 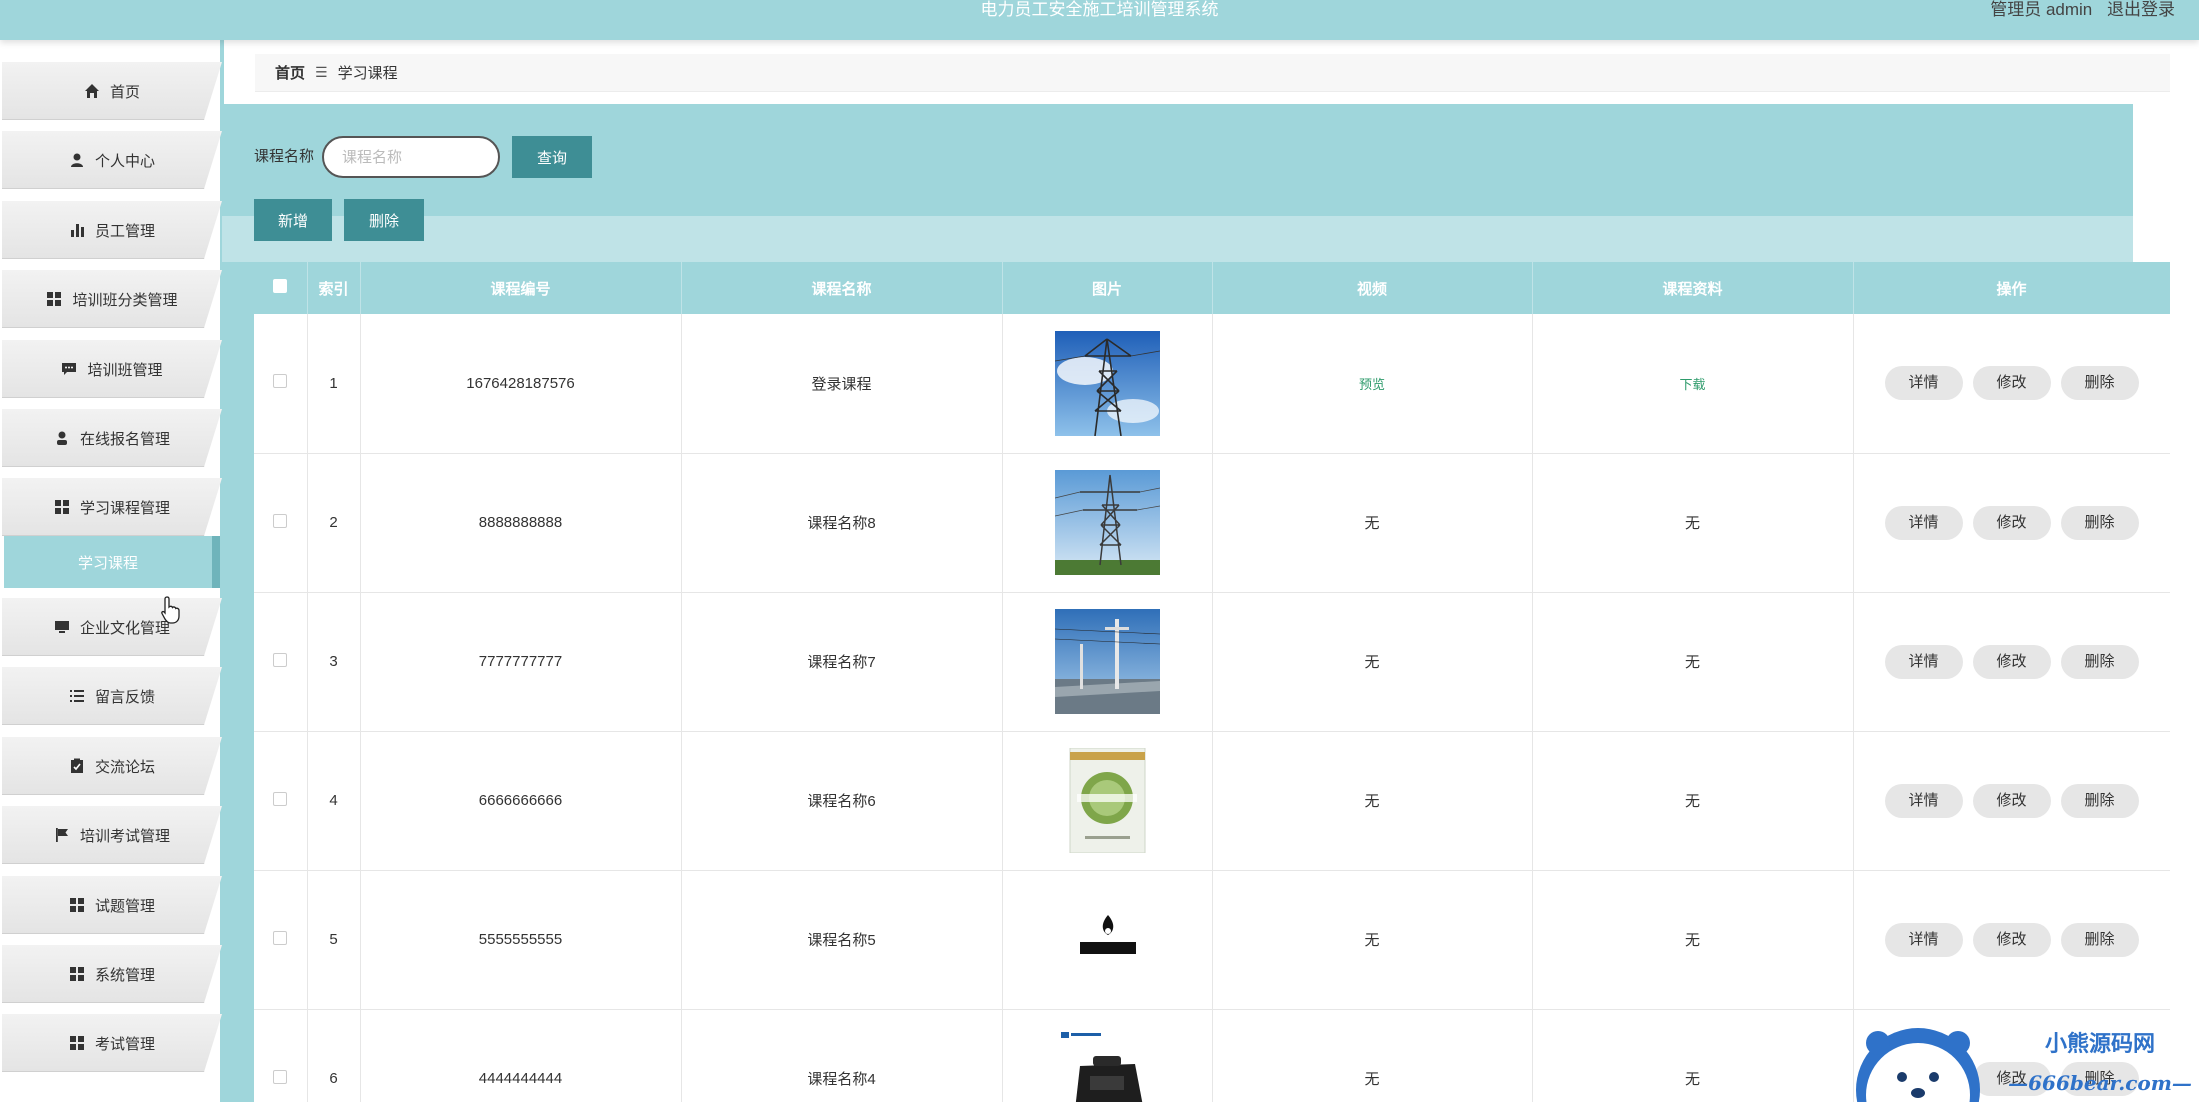 I want to click on home-icon, so click(x=92, y=91).